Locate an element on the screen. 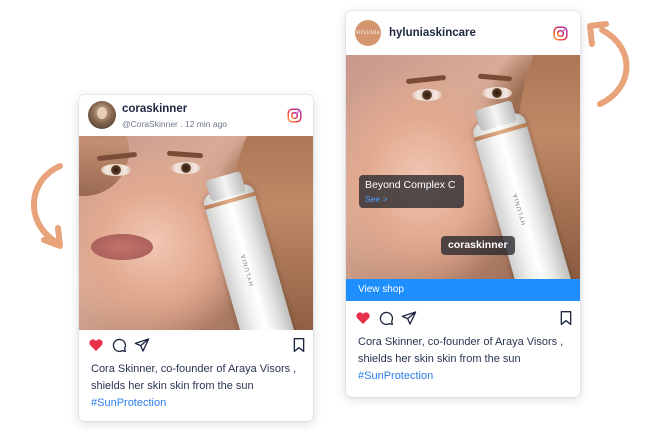  view-shop-button: View shop is located at coordinates (463, 290).